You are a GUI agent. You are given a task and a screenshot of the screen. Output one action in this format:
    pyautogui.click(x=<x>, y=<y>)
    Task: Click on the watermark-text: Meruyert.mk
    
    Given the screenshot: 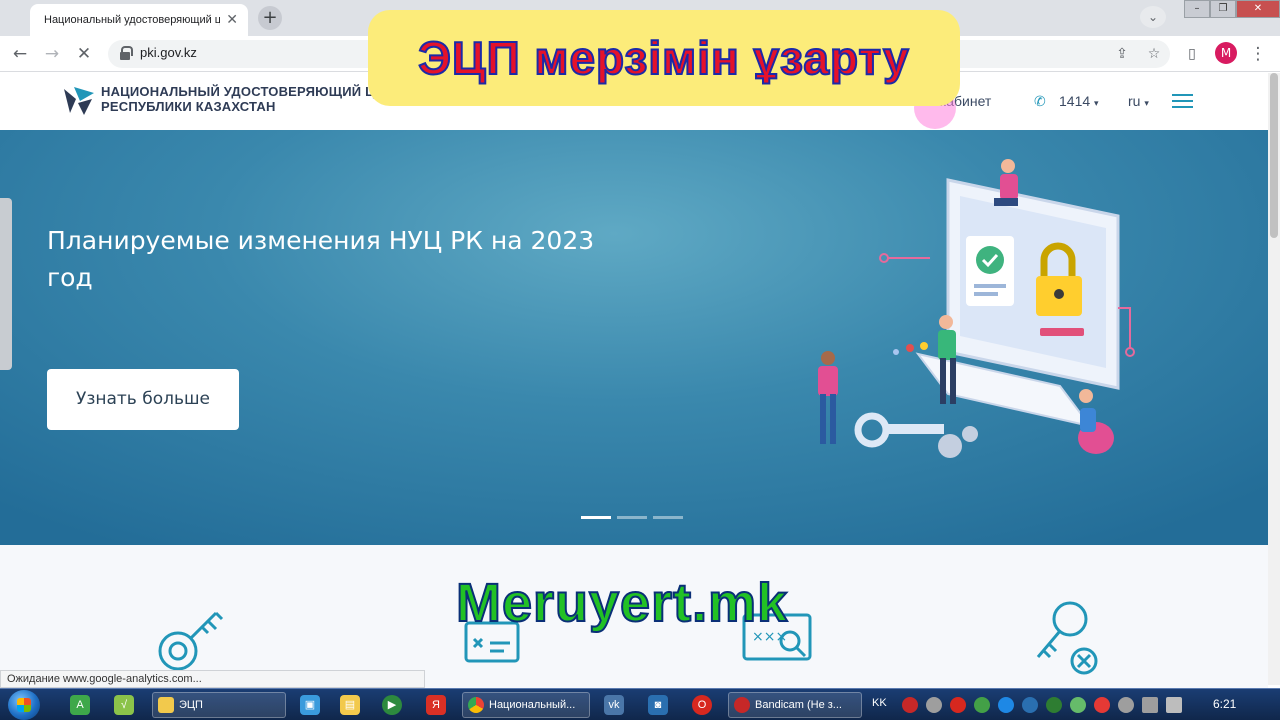 What is the action you would take?
    pyautogui.click(x=622, y=603)
    